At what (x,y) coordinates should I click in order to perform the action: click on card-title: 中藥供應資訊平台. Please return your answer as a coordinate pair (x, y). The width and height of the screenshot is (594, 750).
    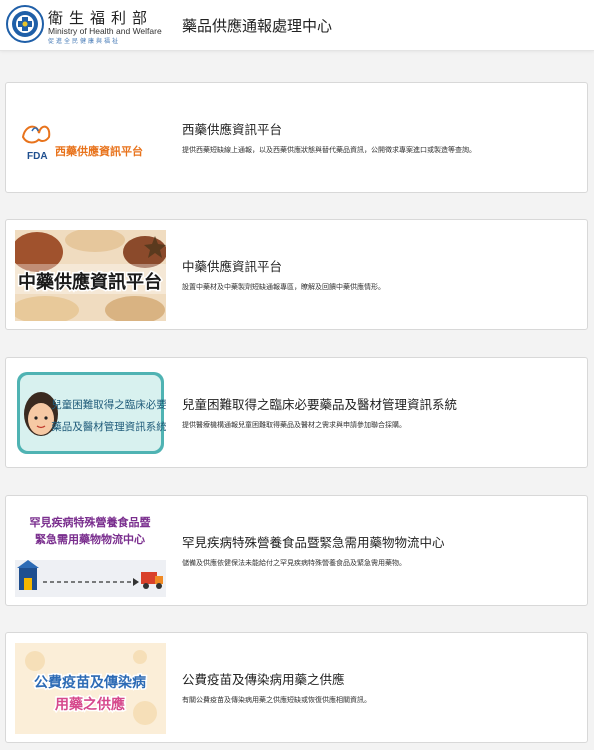
    Looking at the image, I should click on (232, 265).